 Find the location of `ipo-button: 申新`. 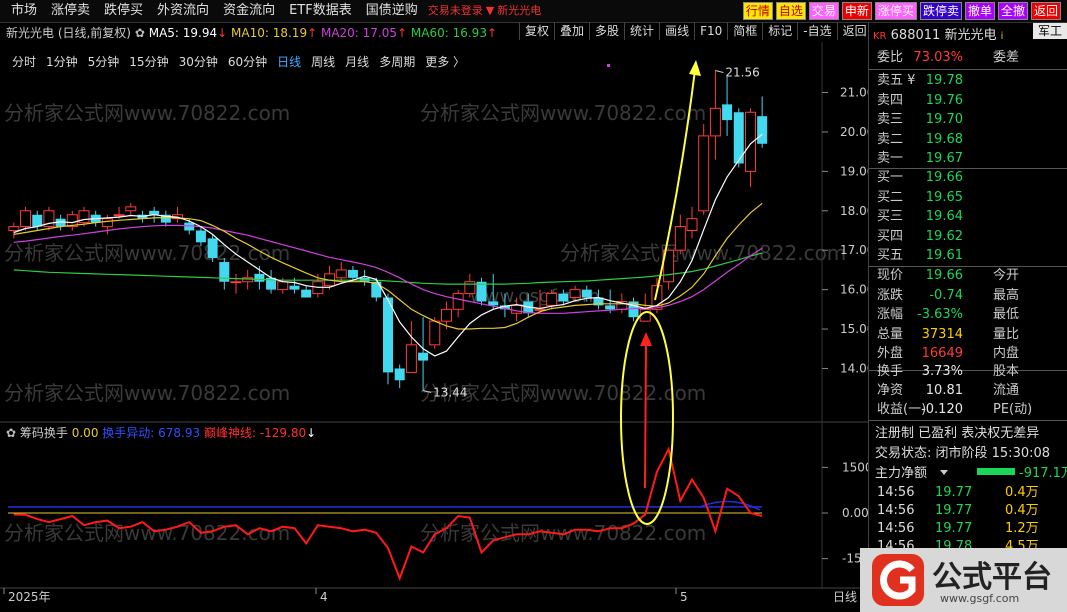

ipo-button: 申新 is located at coordinates (856, 11).